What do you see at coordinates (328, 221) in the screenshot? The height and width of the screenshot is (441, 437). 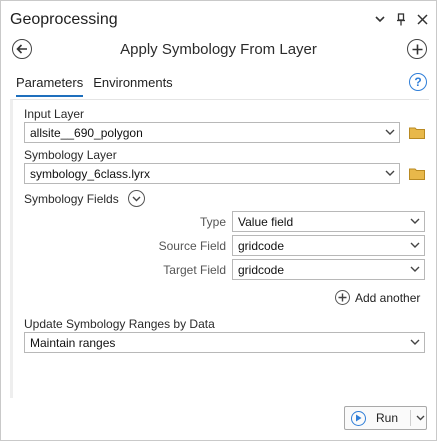 I see `type-dropdown: Value field` at bounding box center [328, 221].